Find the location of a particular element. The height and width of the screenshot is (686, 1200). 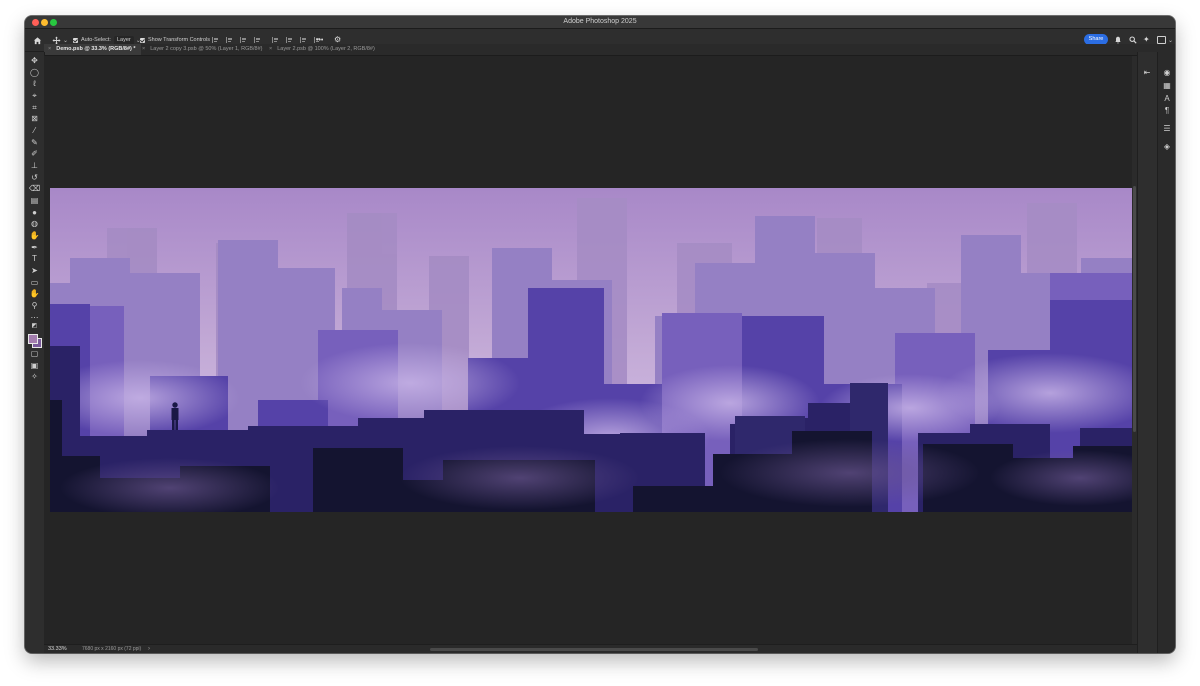

move-tool-icon: ✥ is located at coordinates (34, 60).